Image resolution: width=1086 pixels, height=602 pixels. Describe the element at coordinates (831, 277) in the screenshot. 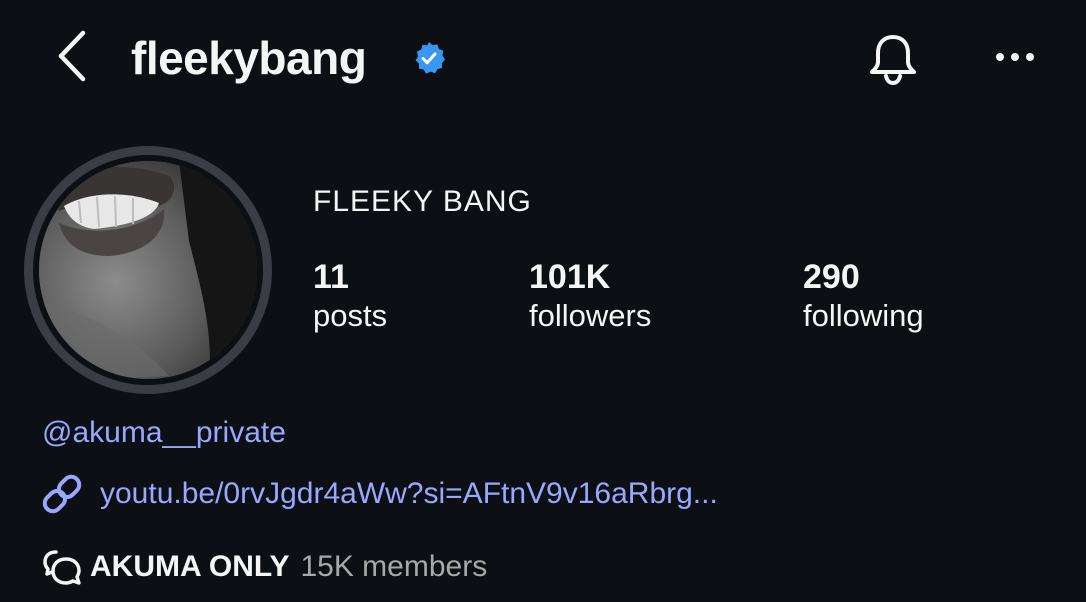

I see `following-count: 290` at that location.